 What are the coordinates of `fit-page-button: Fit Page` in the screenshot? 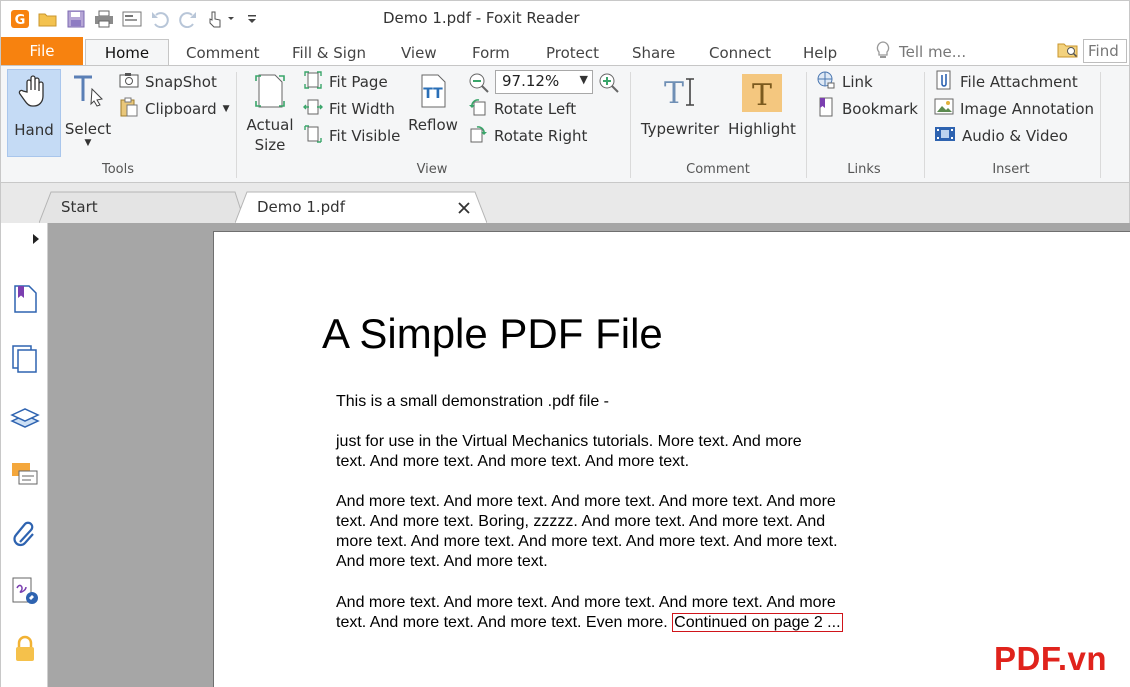 It's located at (345, 82).